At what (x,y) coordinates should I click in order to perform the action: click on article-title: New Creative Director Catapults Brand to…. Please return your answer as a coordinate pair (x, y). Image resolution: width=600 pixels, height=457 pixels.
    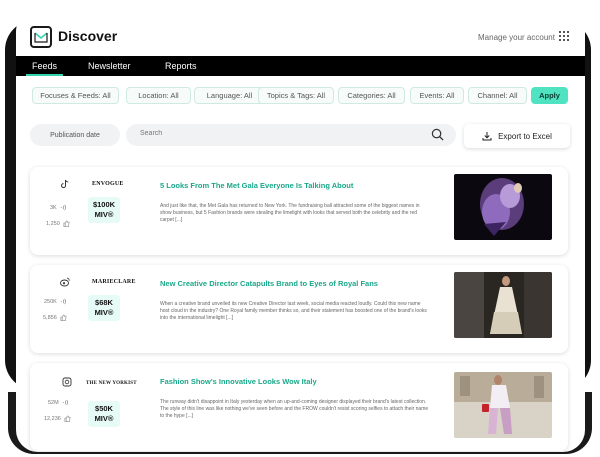
    Looking at the image, I should click on (269, 283).